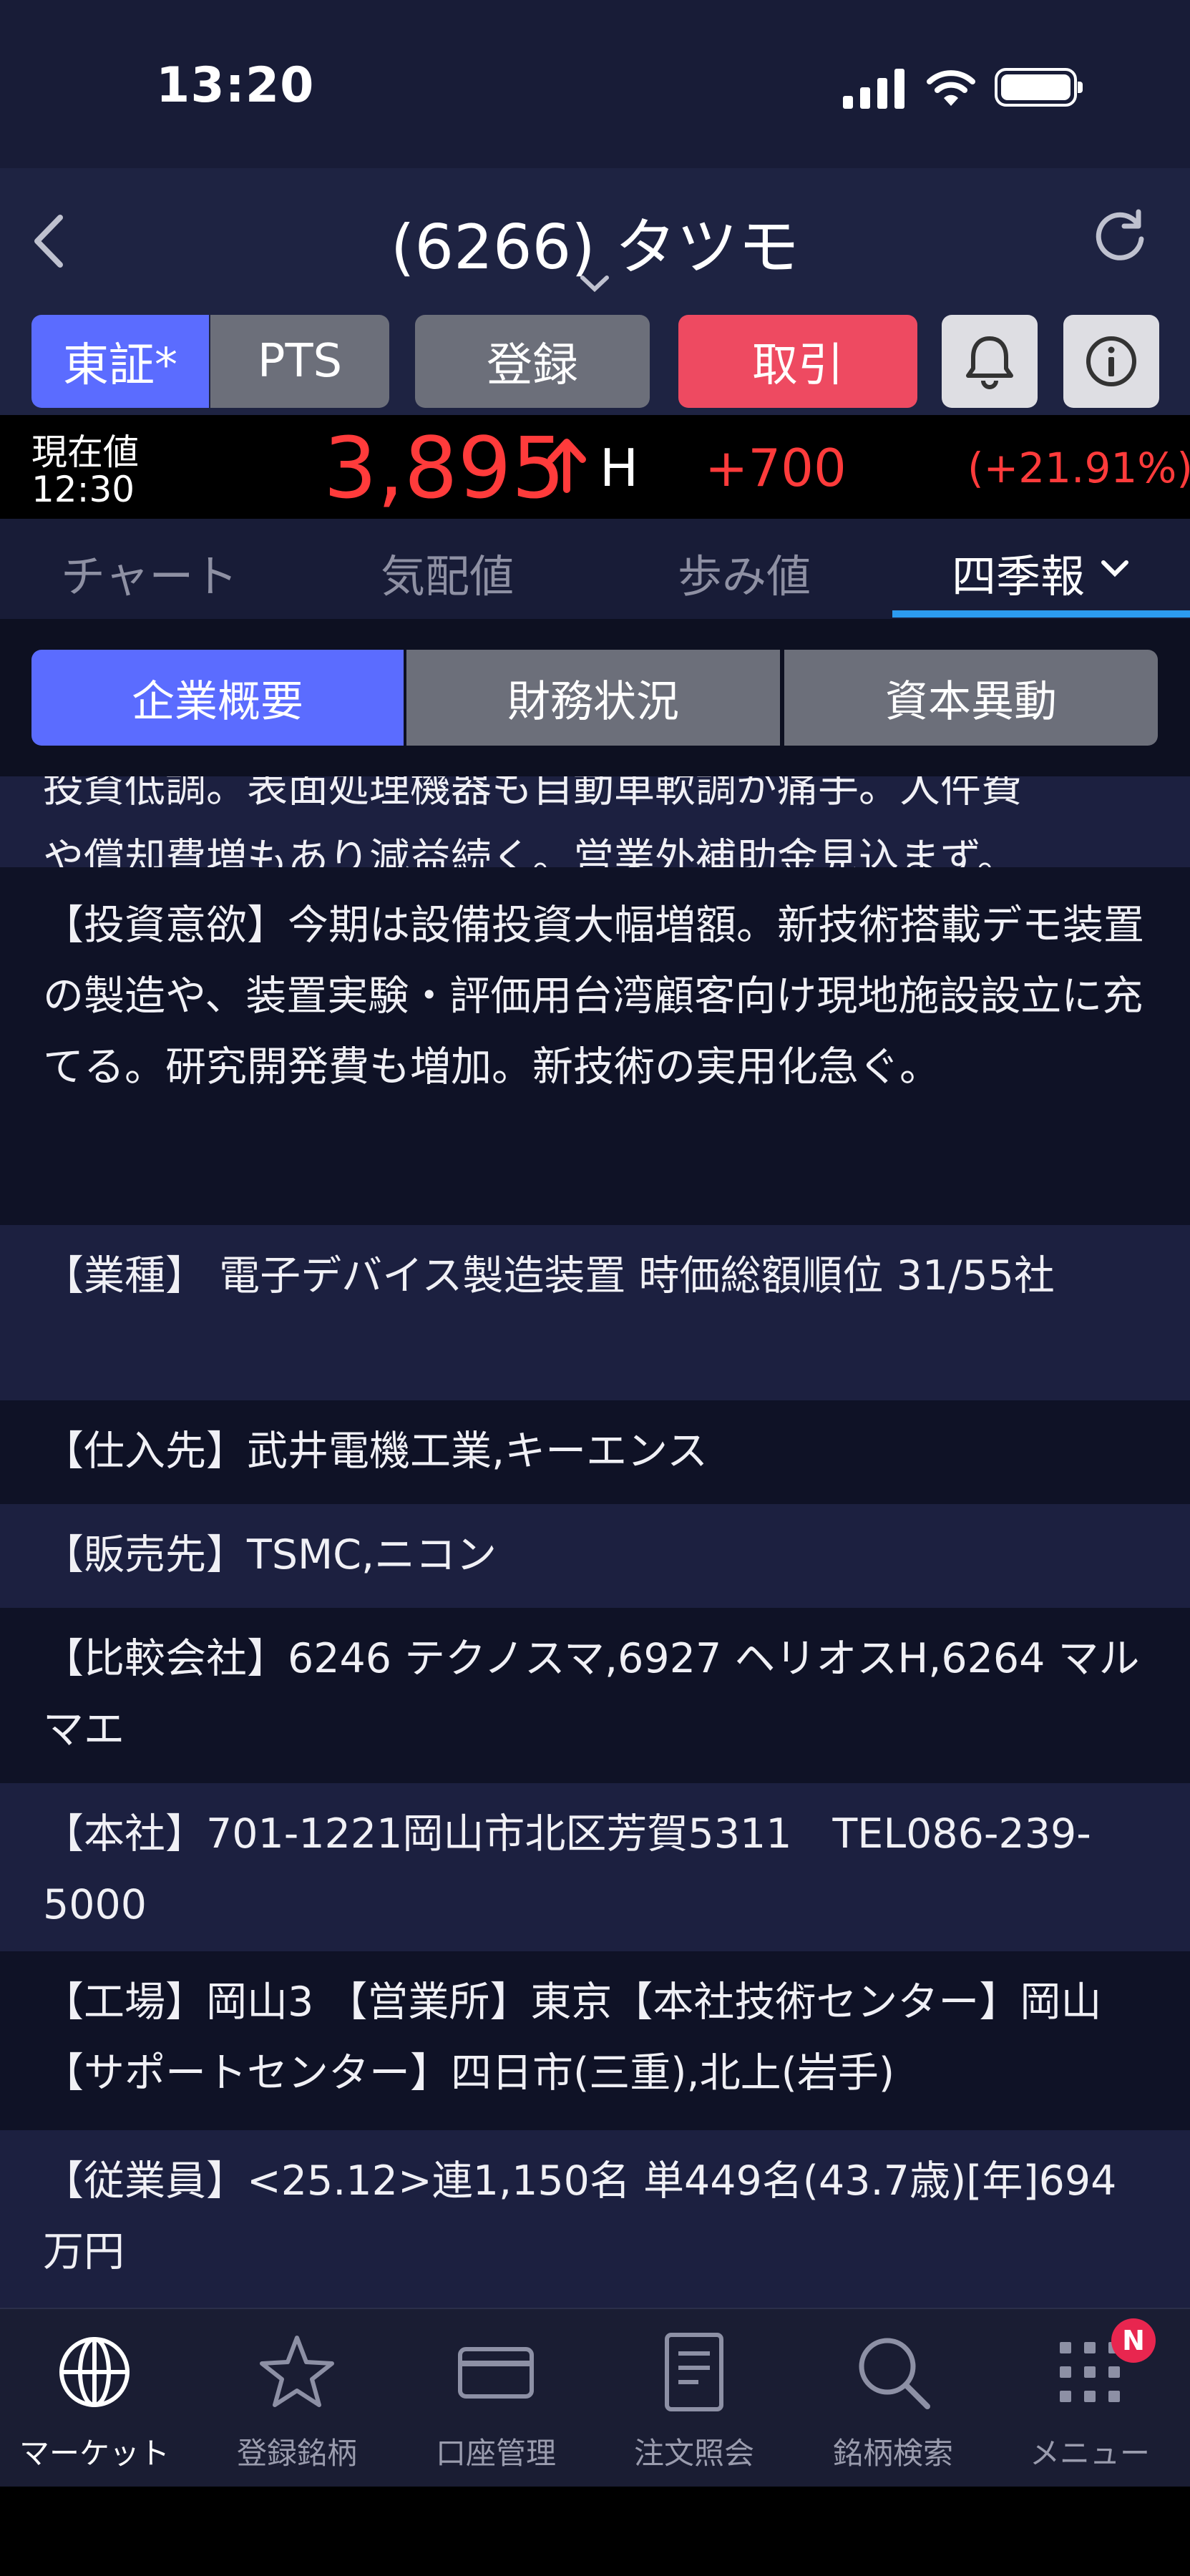 The image size is (1190, 2576). What do you see at coordinates (595, 2219) in the screenshot?
I see `text-block: 【従業員】<25.12>連1,150名 単449名(43.7歳)[年]694万円` at bounding box center [595, 2219].